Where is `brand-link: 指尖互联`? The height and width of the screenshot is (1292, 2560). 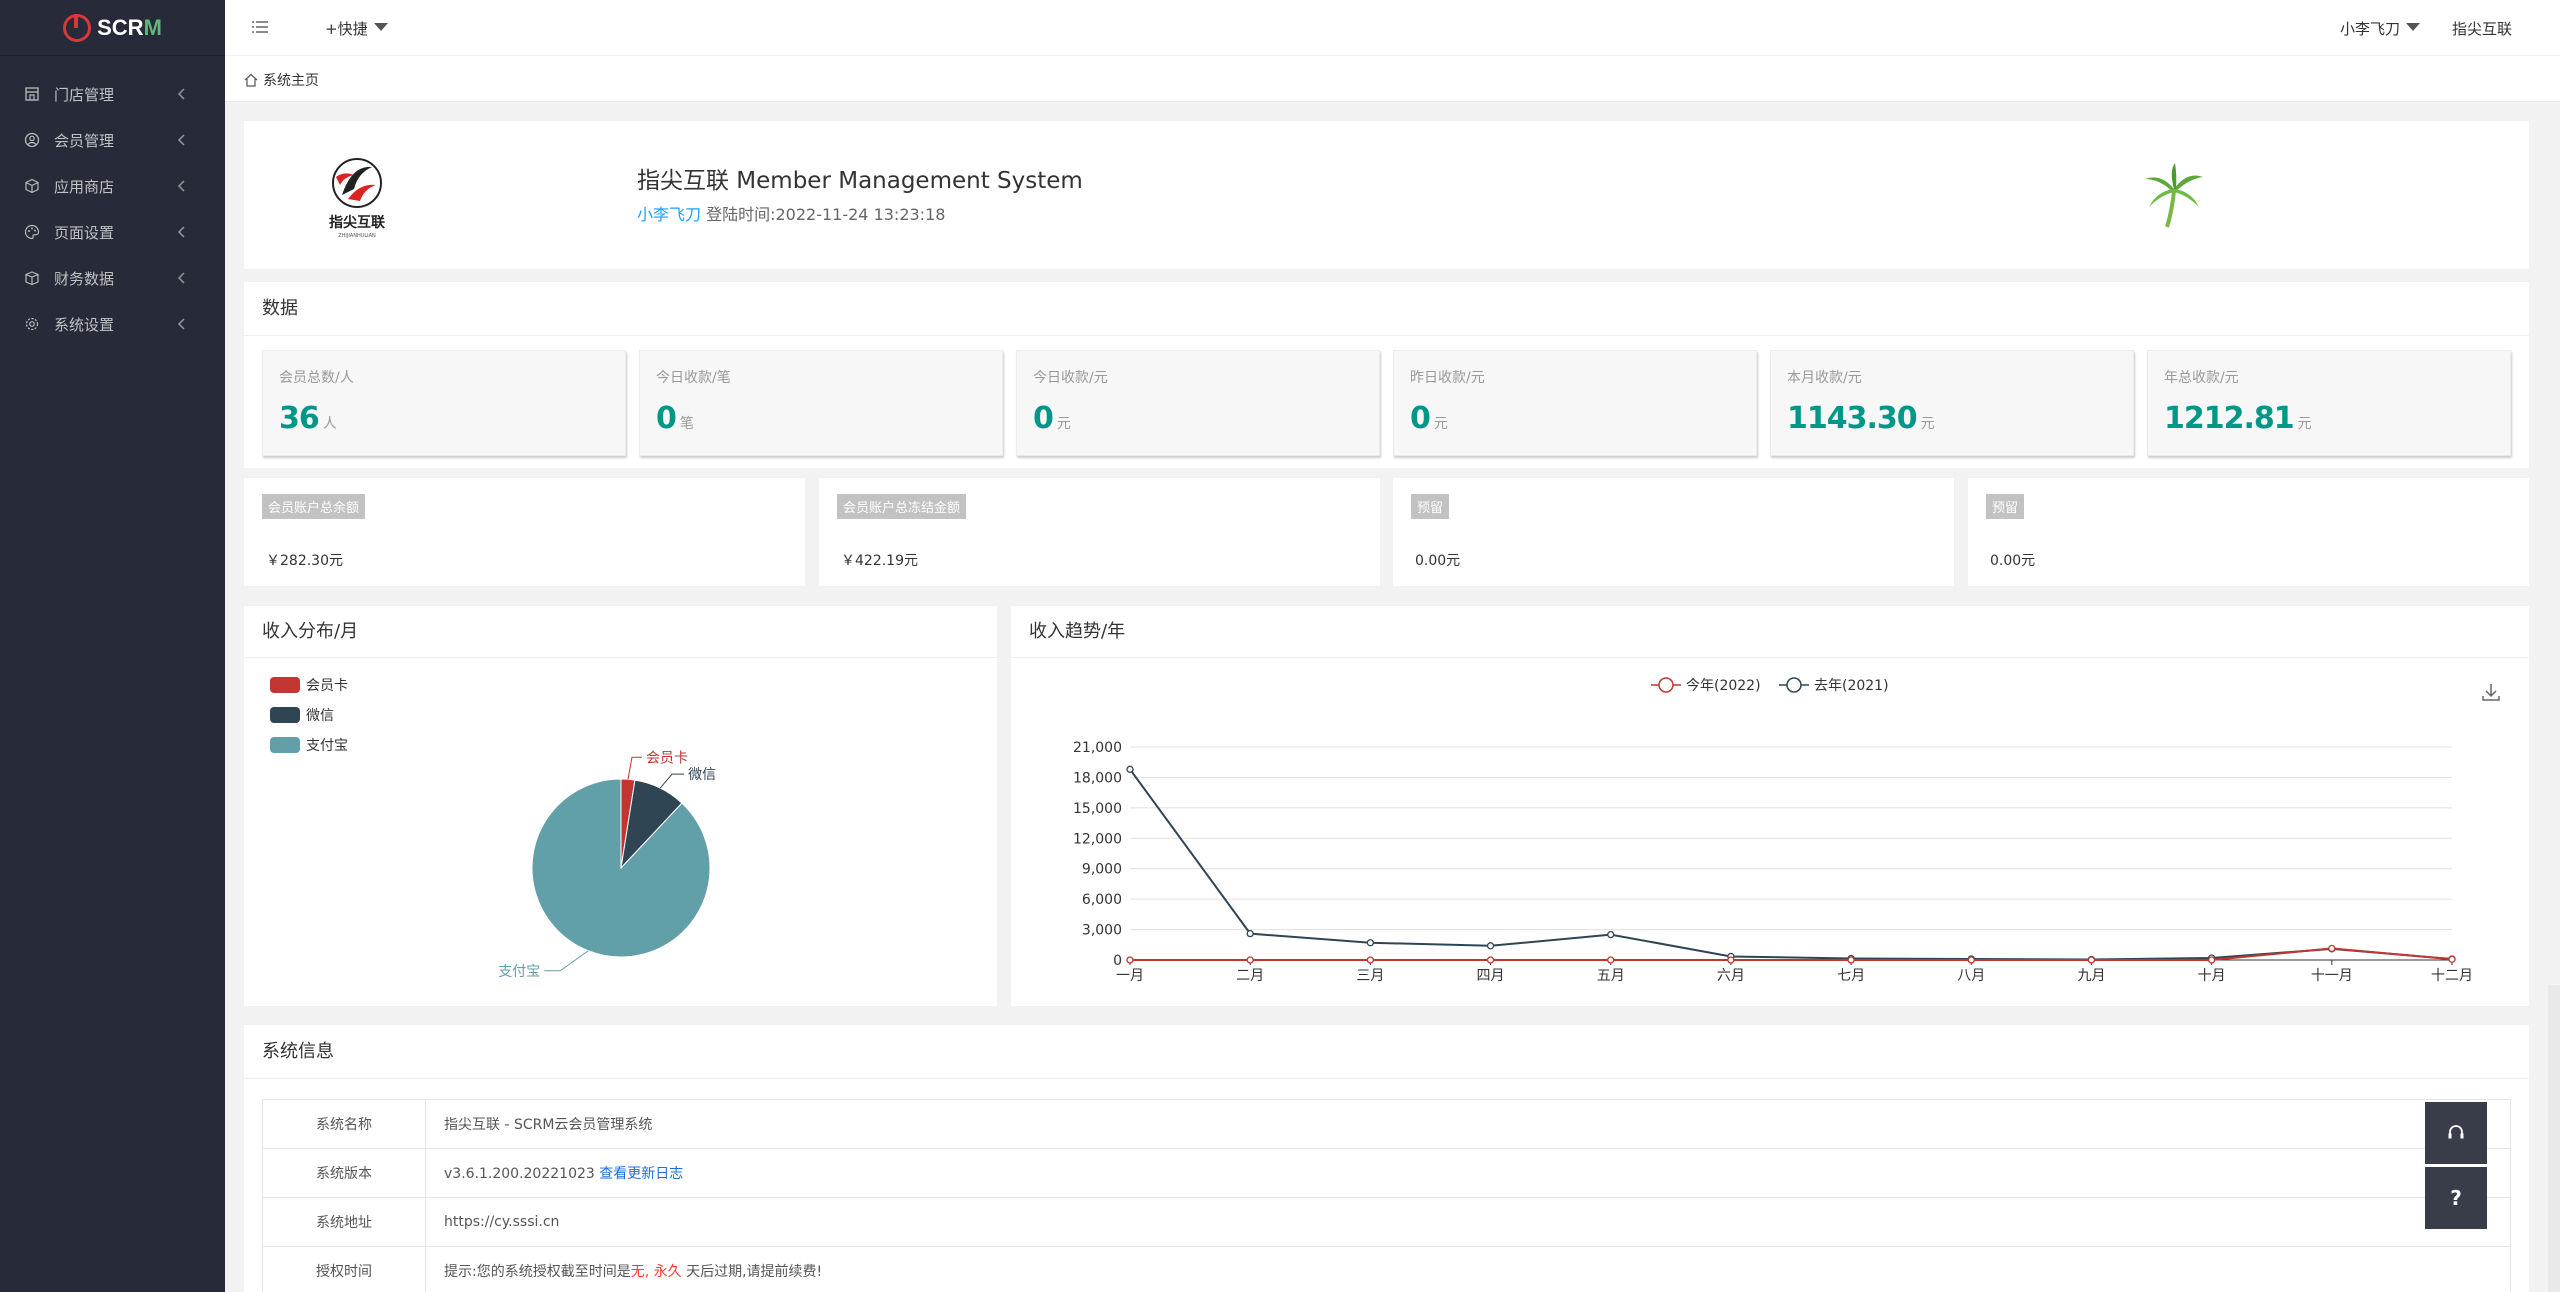
brand-link: 指尖互联 is located at coordinates (2482, 28).